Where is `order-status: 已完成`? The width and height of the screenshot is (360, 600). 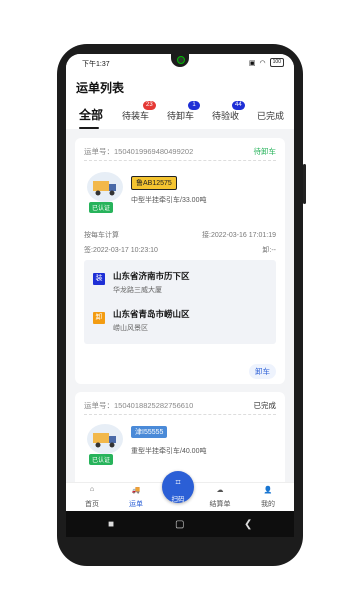 order-status: 已完成 is located at coordinates (265, 405).